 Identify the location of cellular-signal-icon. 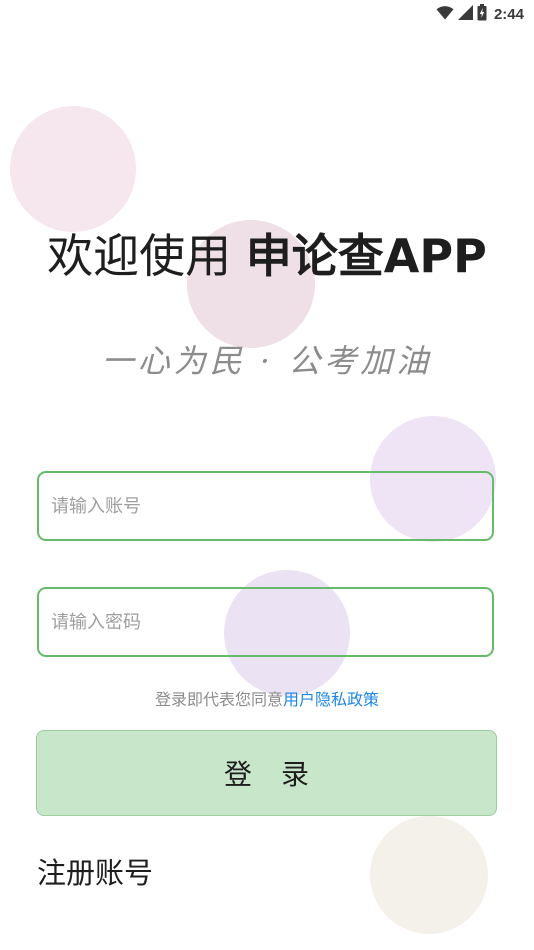
(465, 14).